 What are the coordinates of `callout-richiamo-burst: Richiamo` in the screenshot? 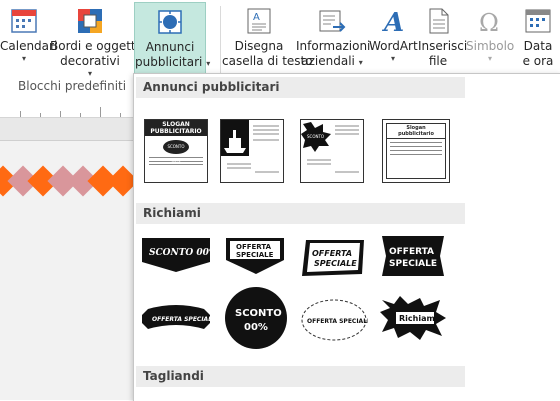 It's located at (414, 319).